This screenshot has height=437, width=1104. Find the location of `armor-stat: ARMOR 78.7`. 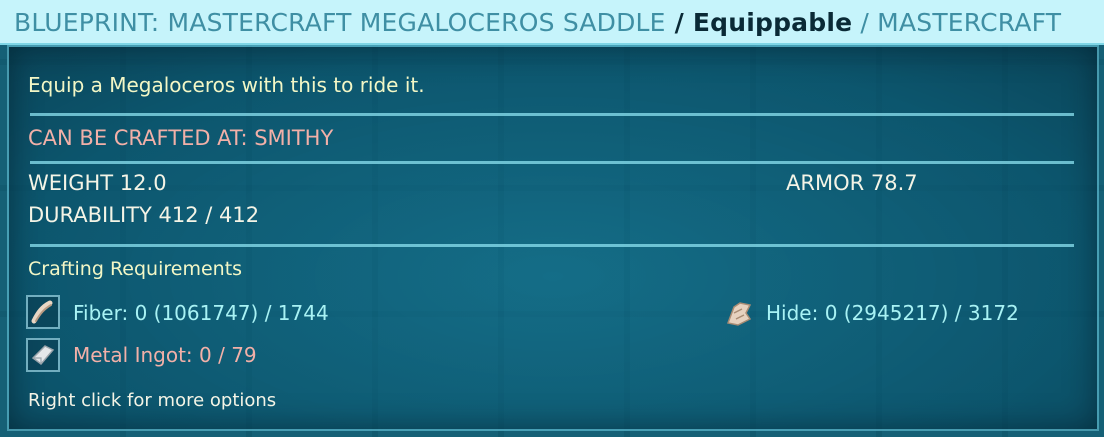

armor-stat: ARMOR 78.7 is located at coordinates (852, 183).